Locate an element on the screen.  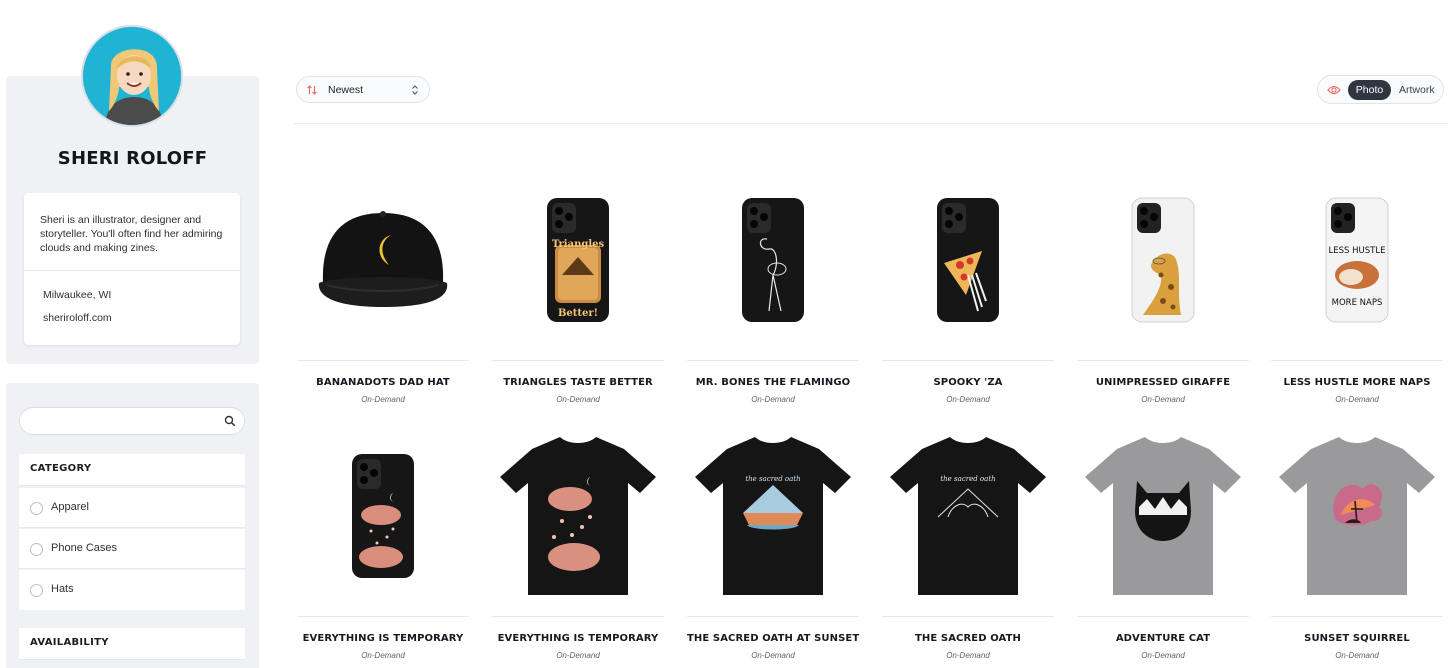
view-photo-button: Photo is located at coordinates (1369, 90).